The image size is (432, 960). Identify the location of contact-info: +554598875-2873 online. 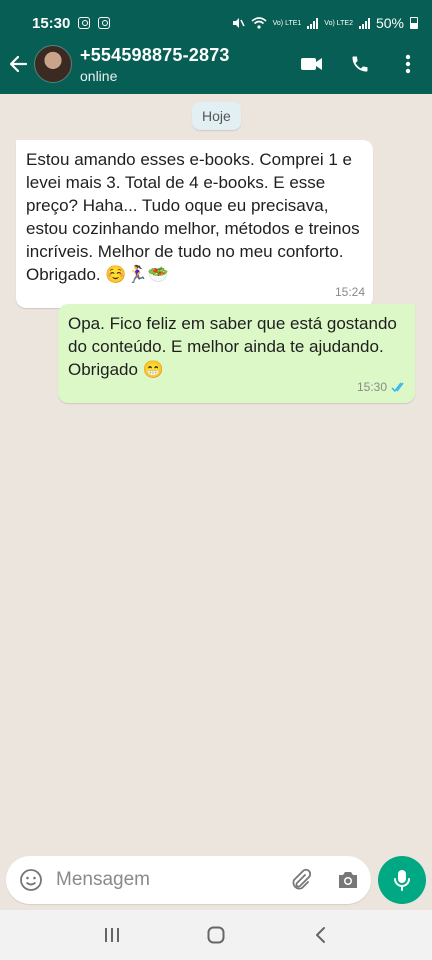
(155, 64).